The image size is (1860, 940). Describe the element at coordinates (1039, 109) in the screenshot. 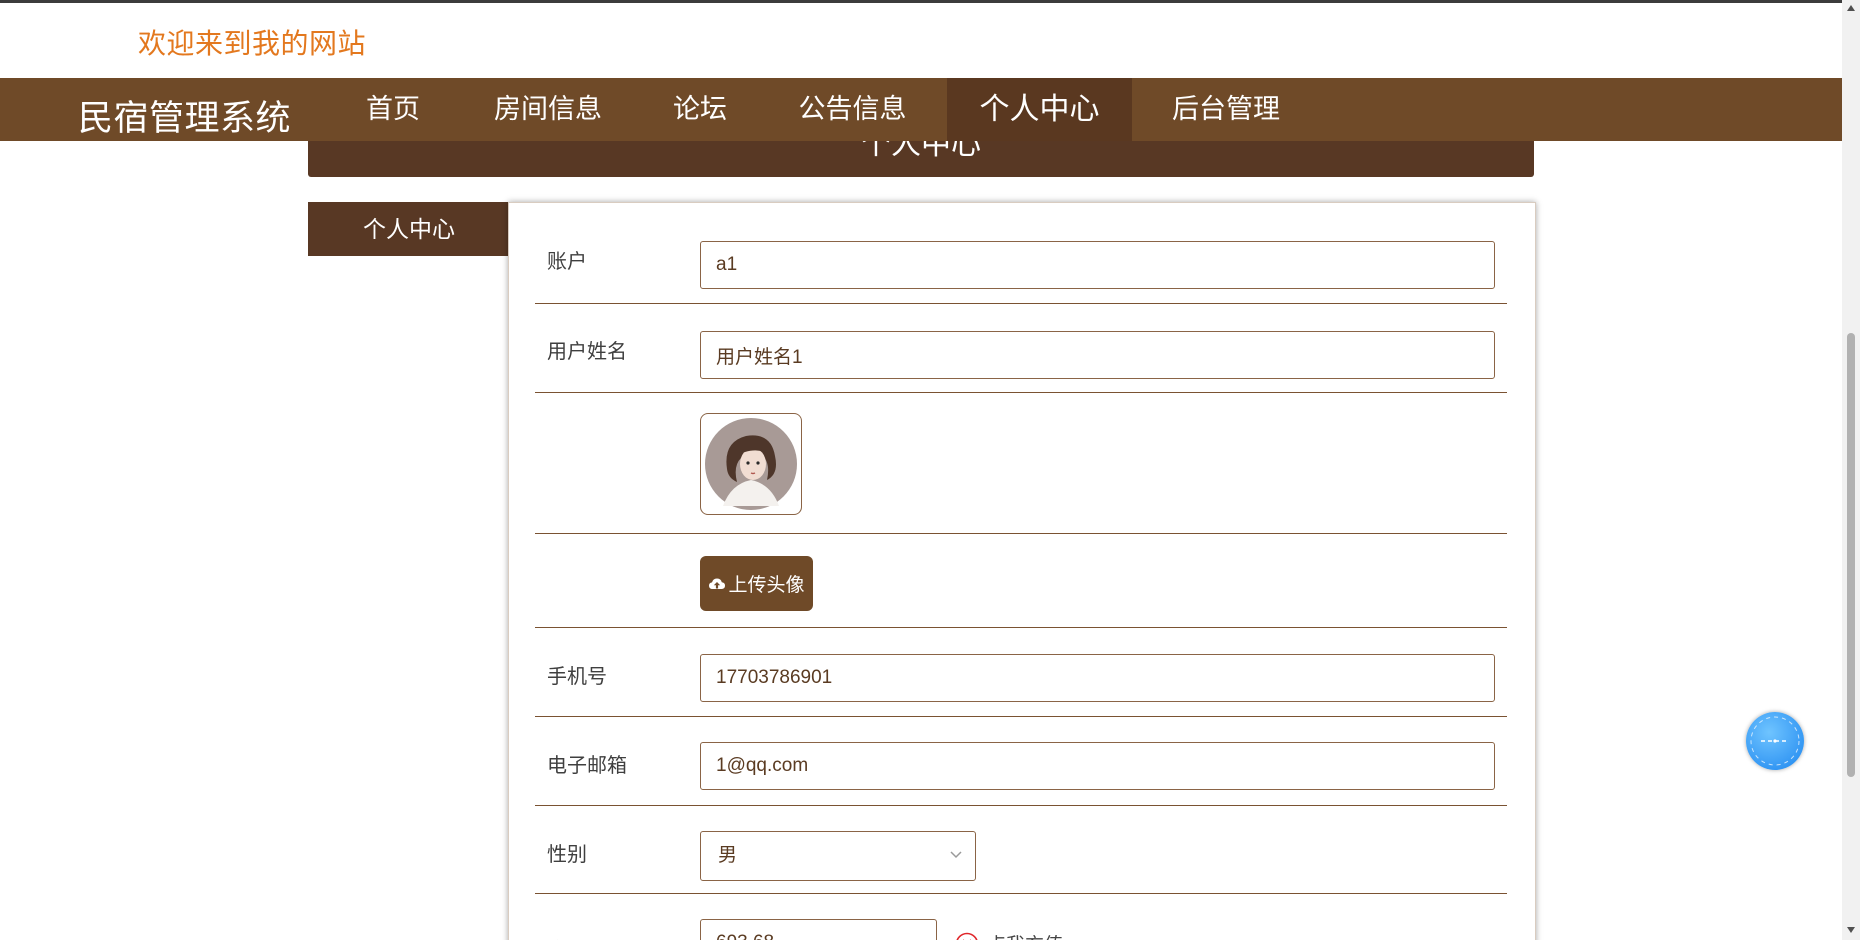

I see `nav-item-profile: 个人中心` at that location.